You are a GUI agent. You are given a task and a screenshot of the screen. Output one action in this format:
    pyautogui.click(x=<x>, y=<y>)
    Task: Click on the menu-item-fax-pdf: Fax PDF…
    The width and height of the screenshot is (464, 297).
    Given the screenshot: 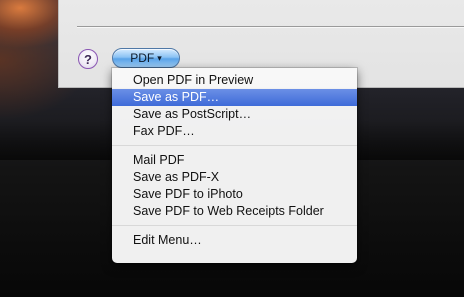 What is the action you would take?
    pyautogui.click(x=234, y=131)
    